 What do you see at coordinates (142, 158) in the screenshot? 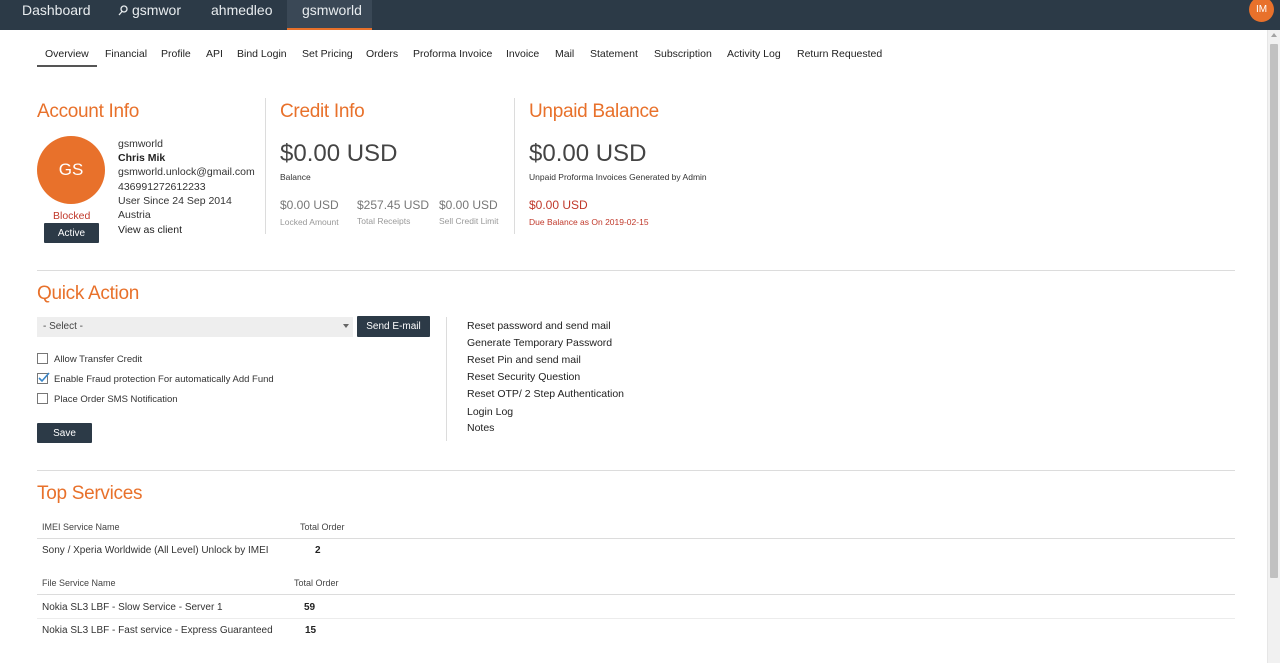
I see `account-name: Chris Mik` at bounding box center [142, 158].